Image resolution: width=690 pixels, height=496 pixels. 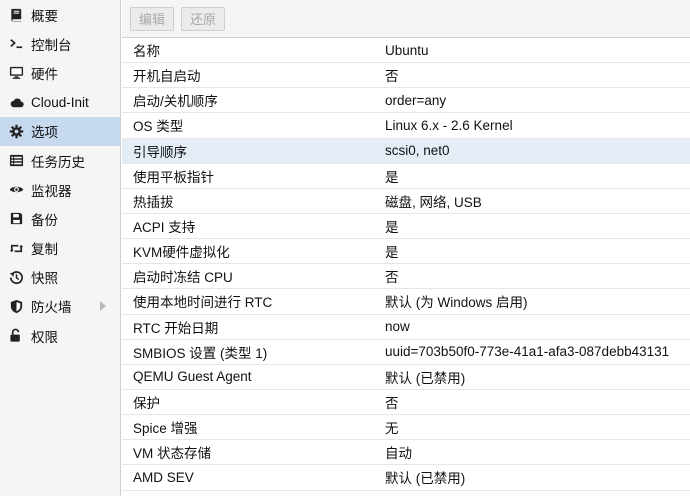 I want to click on sidebar-item-label: 任务历史, so click(x=58, y=162).